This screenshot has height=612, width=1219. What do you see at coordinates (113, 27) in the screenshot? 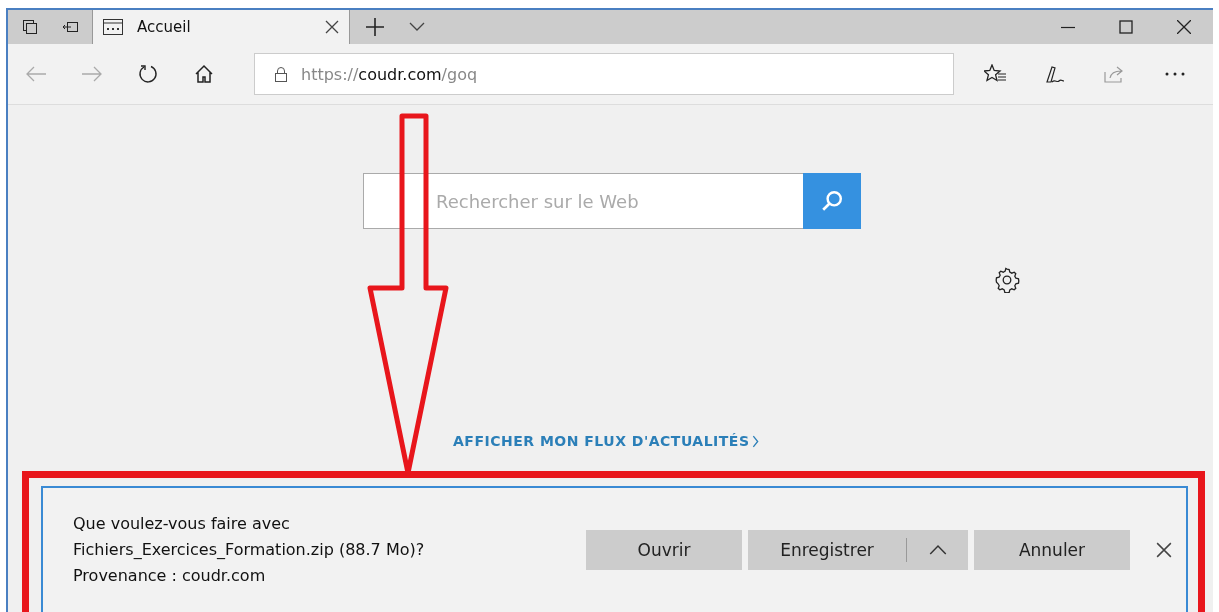
I see `page-icon` at bounding box center [113, 27].